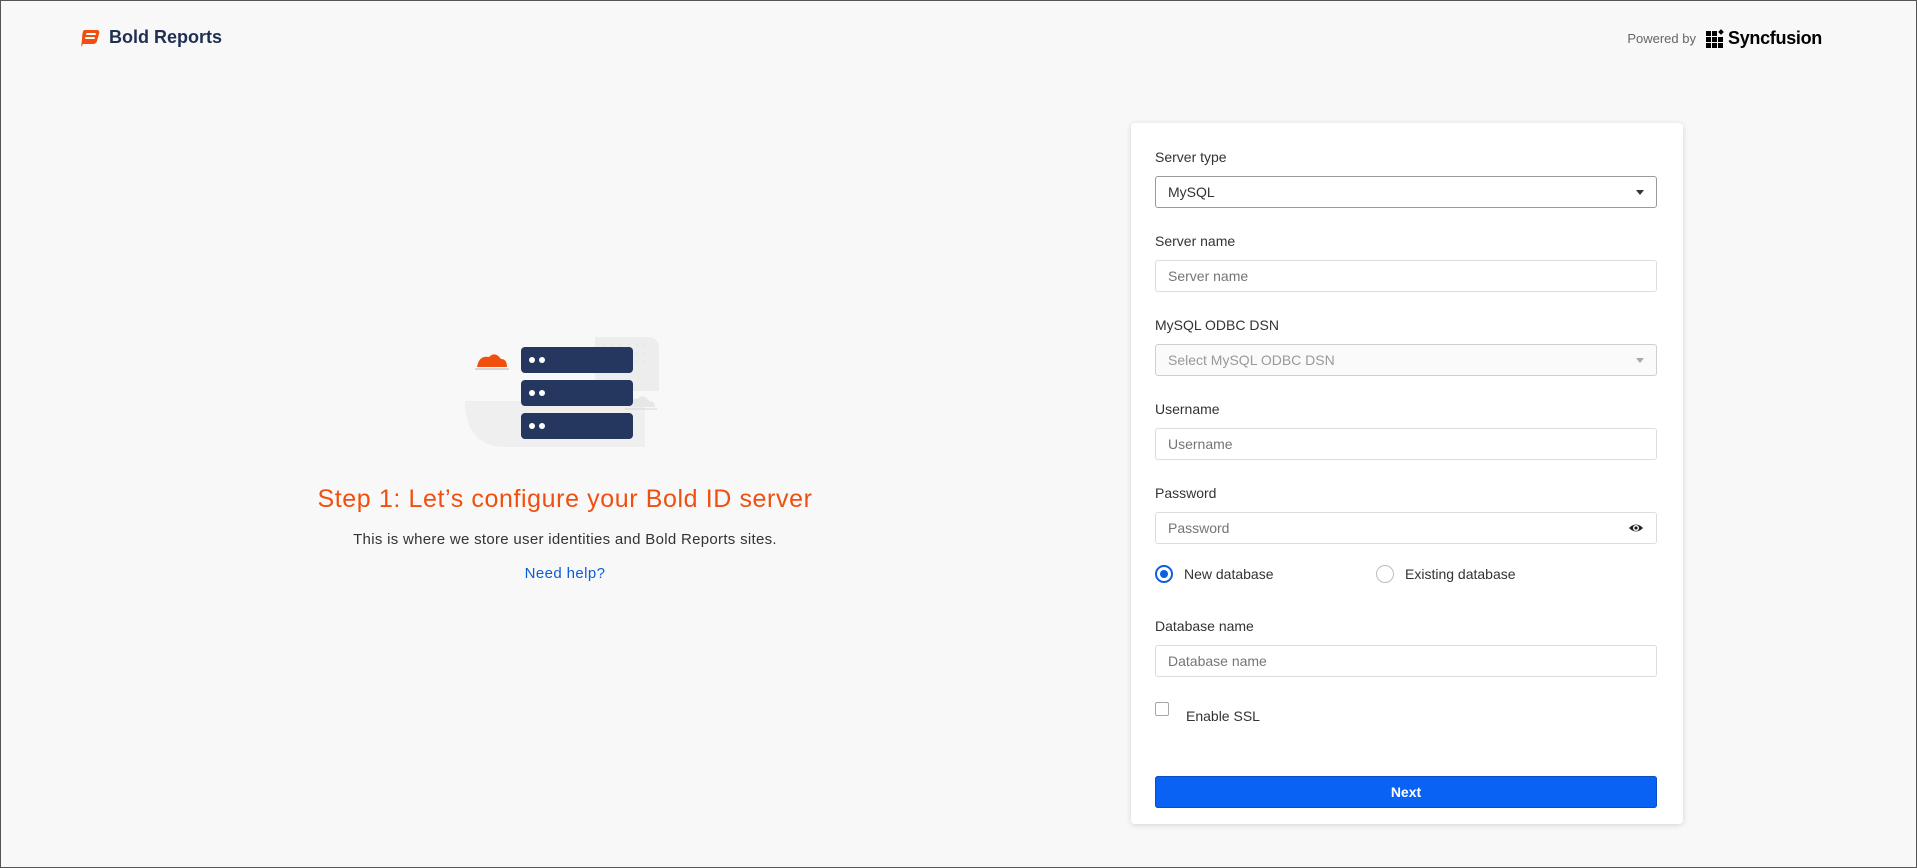  What do you see at coordinates (1406, 360) in the screenshot?
I see `odbc-dsn-dropdown: Select MySQL ODBC DSN` at bounding box center [1406, 360].